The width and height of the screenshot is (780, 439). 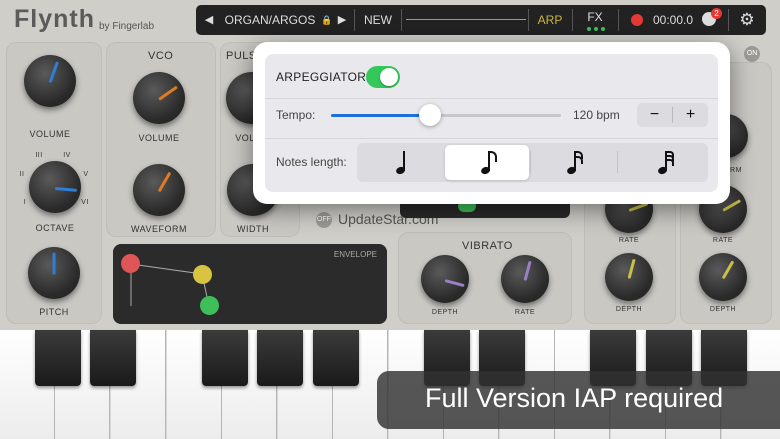 I want to click on sixteenth-note-icon, so click(x=574, y=163).